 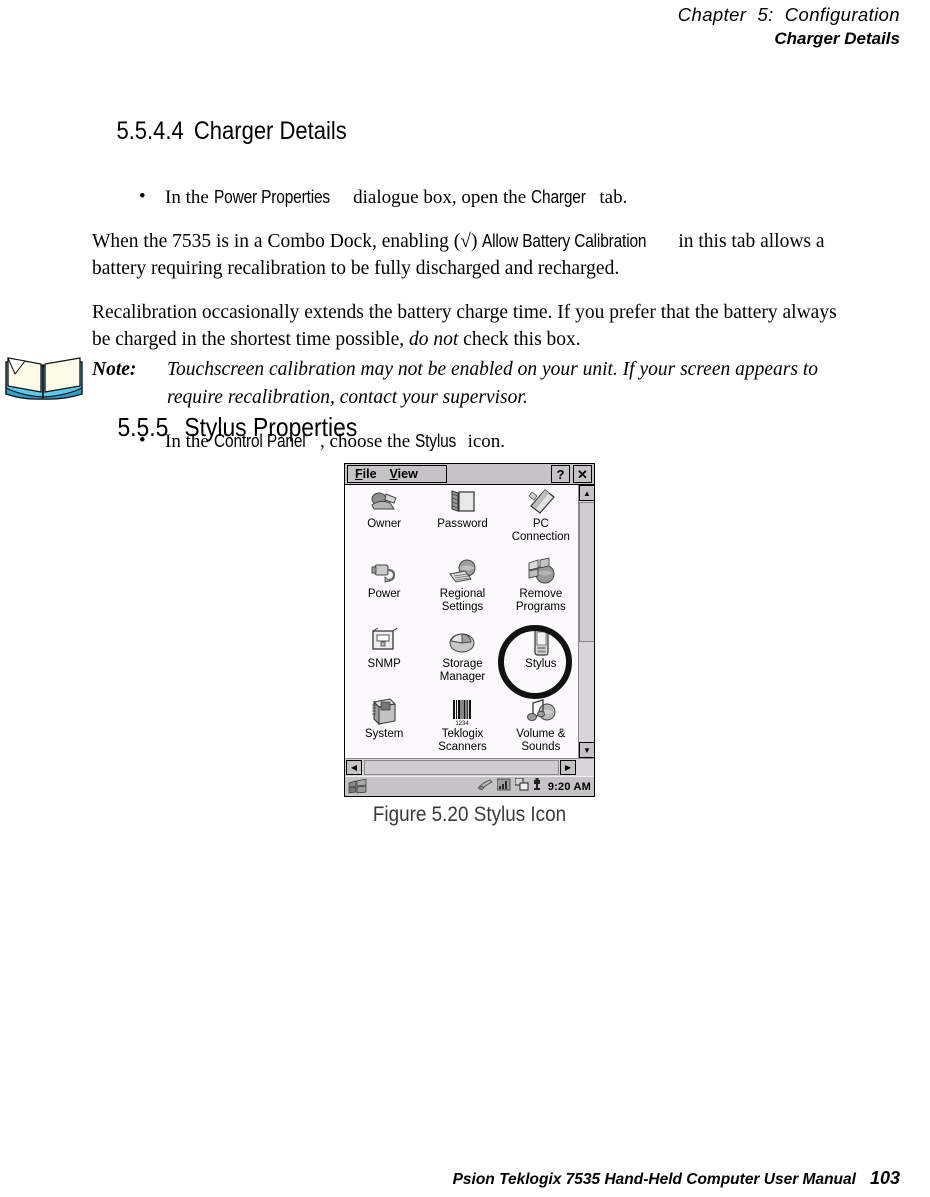 I want to click on cp-item-volume-sounds: Volume & Sounds, so click(x=541, y=727).